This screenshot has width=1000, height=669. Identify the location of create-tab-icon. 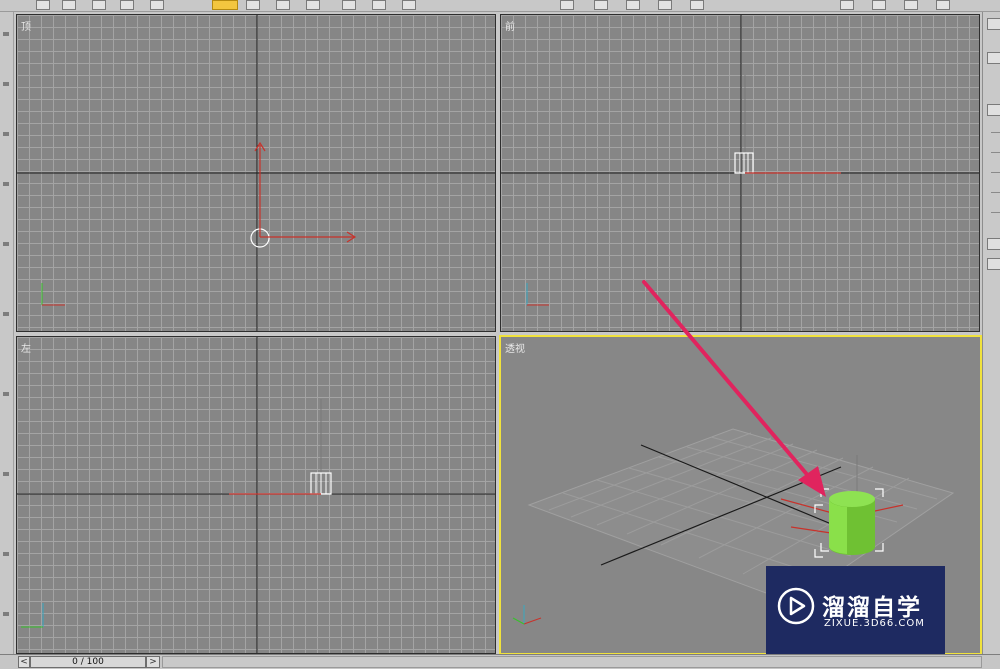
(993, 24).